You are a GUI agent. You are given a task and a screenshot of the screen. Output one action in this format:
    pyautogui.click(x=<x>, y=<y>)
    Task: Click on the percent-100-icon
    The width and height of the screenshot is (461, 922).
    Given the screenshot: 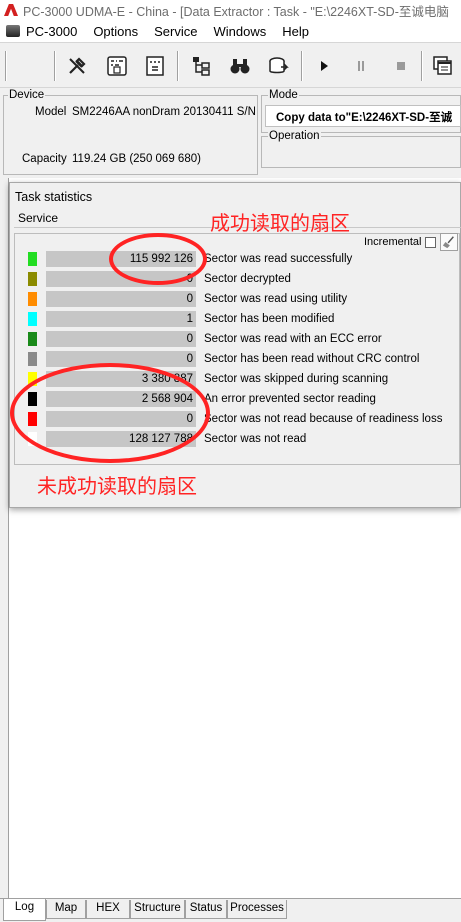 What is the action you would take?
    pyautogui.click(x=155, y=66)
    